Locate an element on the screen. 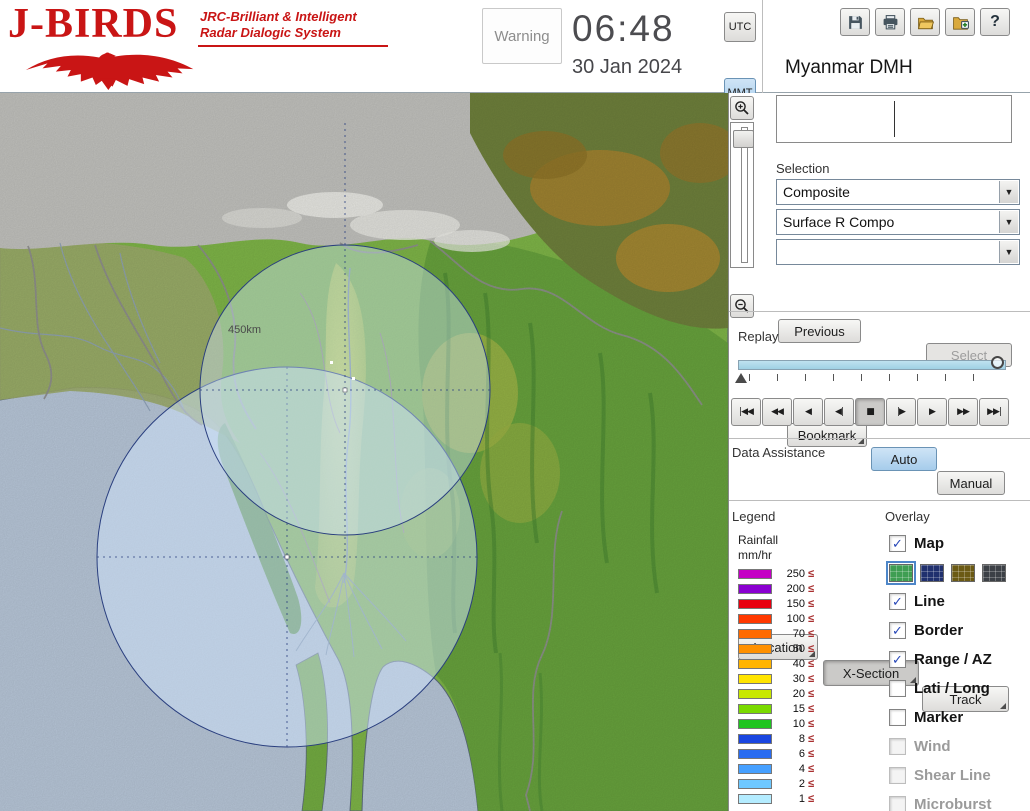 The width and height of the screenshot is (1030, 811). legend-value: 200 is located at coordinates (795, 588).